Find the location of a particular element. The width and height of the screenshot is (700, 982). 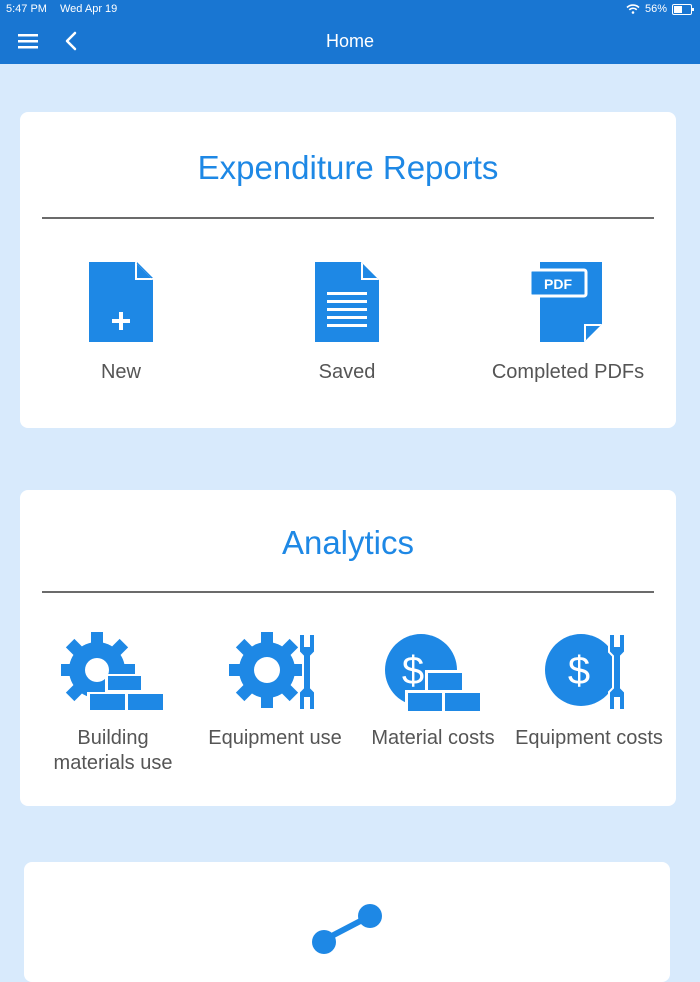

building-materials-use-button: Building materials use is located at coordinates (113, 703).